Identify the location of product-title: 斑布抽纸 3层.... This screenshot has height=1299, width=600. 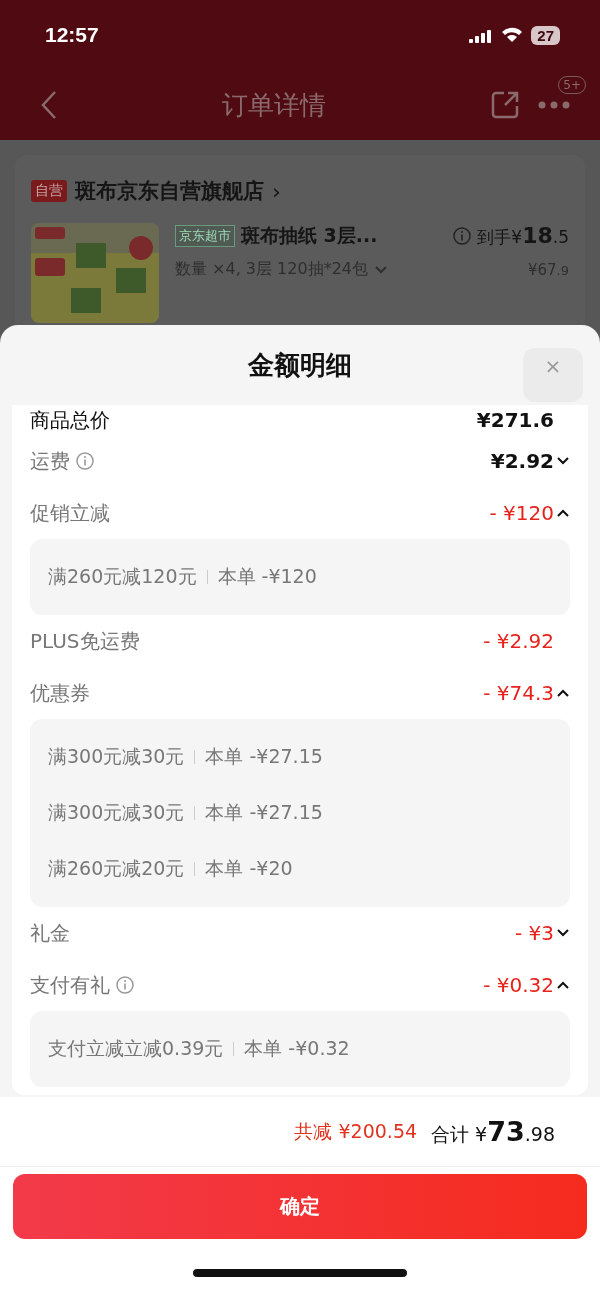
(344, 236).